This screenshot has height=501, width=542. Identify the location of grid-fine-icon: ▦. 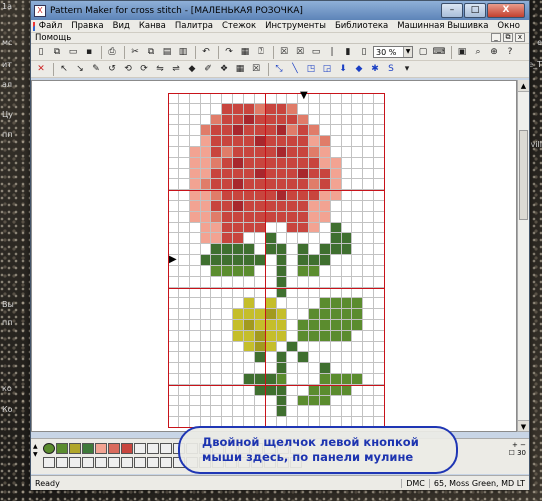
(240, 69).